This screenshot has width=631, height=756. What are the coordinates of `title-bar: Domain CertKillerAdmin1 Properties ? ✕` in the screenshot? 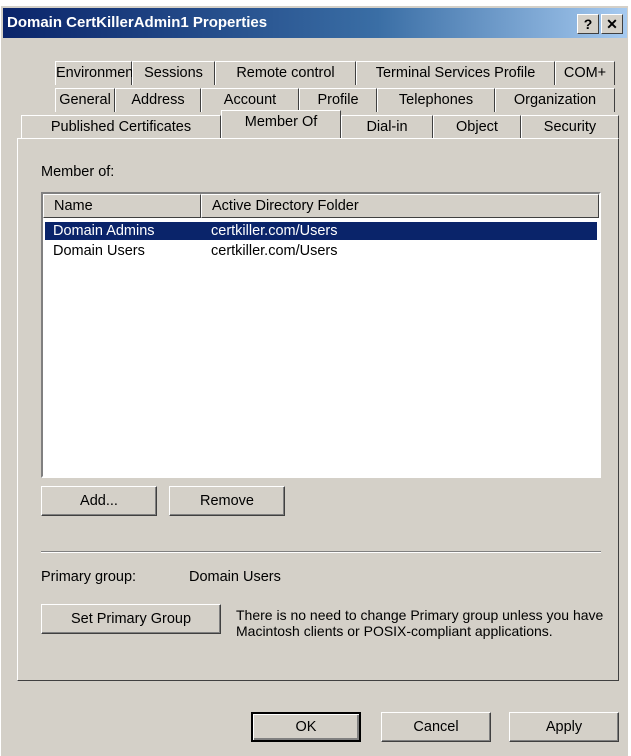 It's located at (315, 23).